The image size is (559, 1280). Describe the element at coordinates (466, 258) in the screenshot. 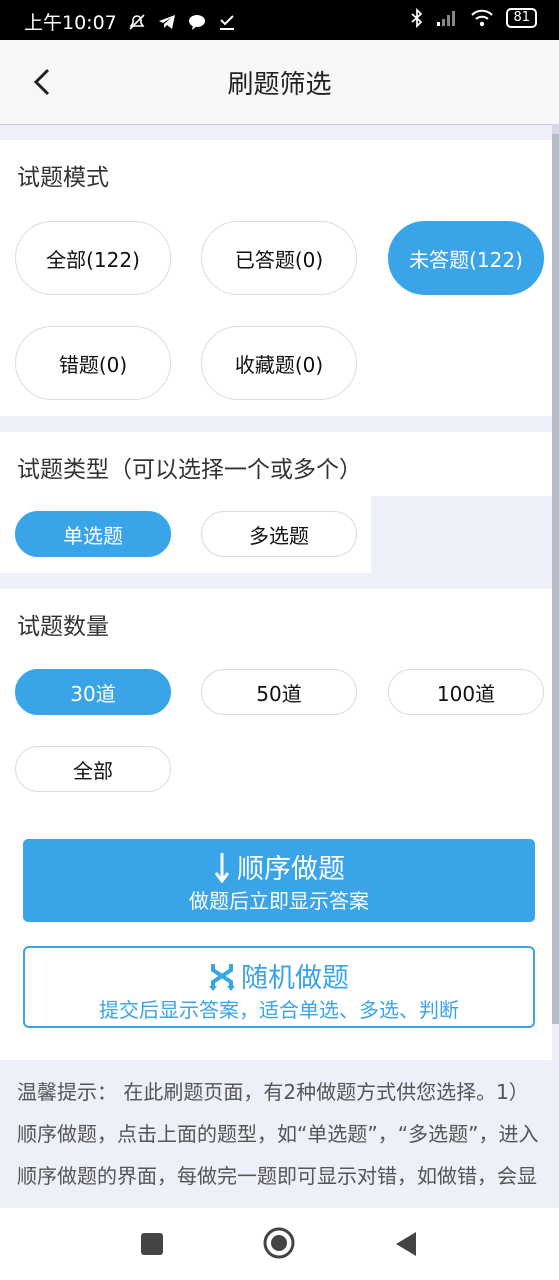

I see `mode-option-unanswered: 未答题(122)` at that location.